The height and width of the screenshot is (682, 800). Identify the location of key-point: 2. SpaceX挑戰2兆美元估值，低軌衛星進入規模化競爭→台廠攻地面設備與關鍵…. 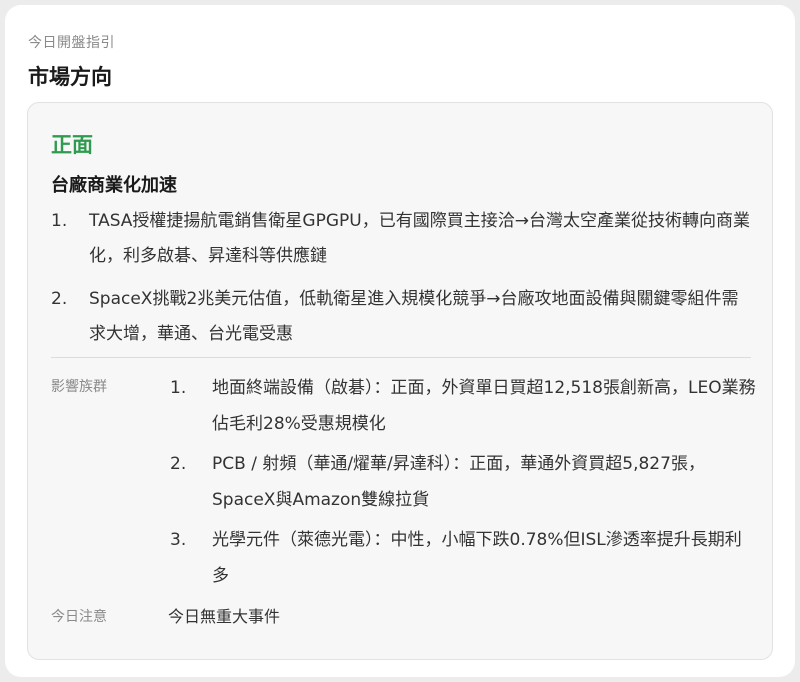
(401, 317).